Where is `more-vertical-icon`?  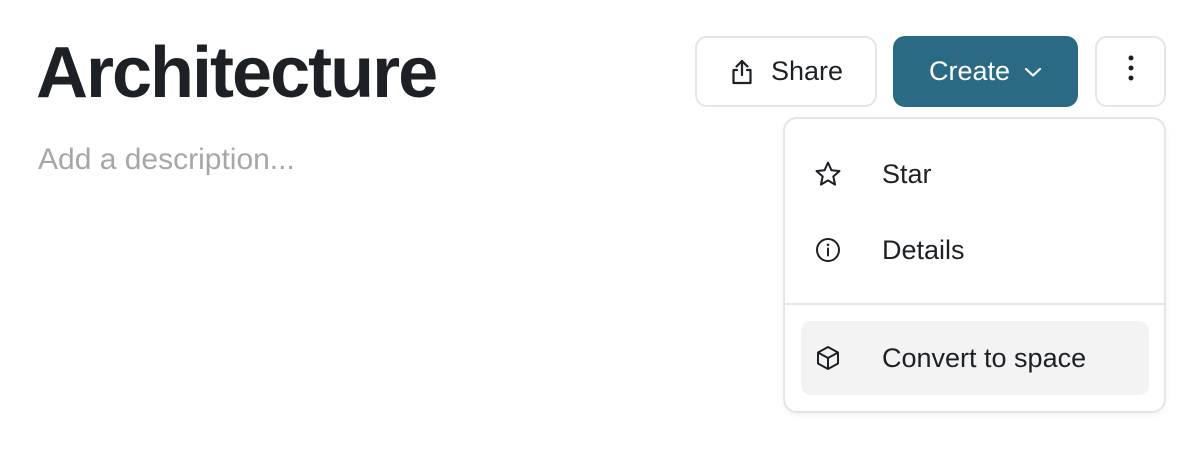
more-vertical-icon is located at coordinates (1131, 71).